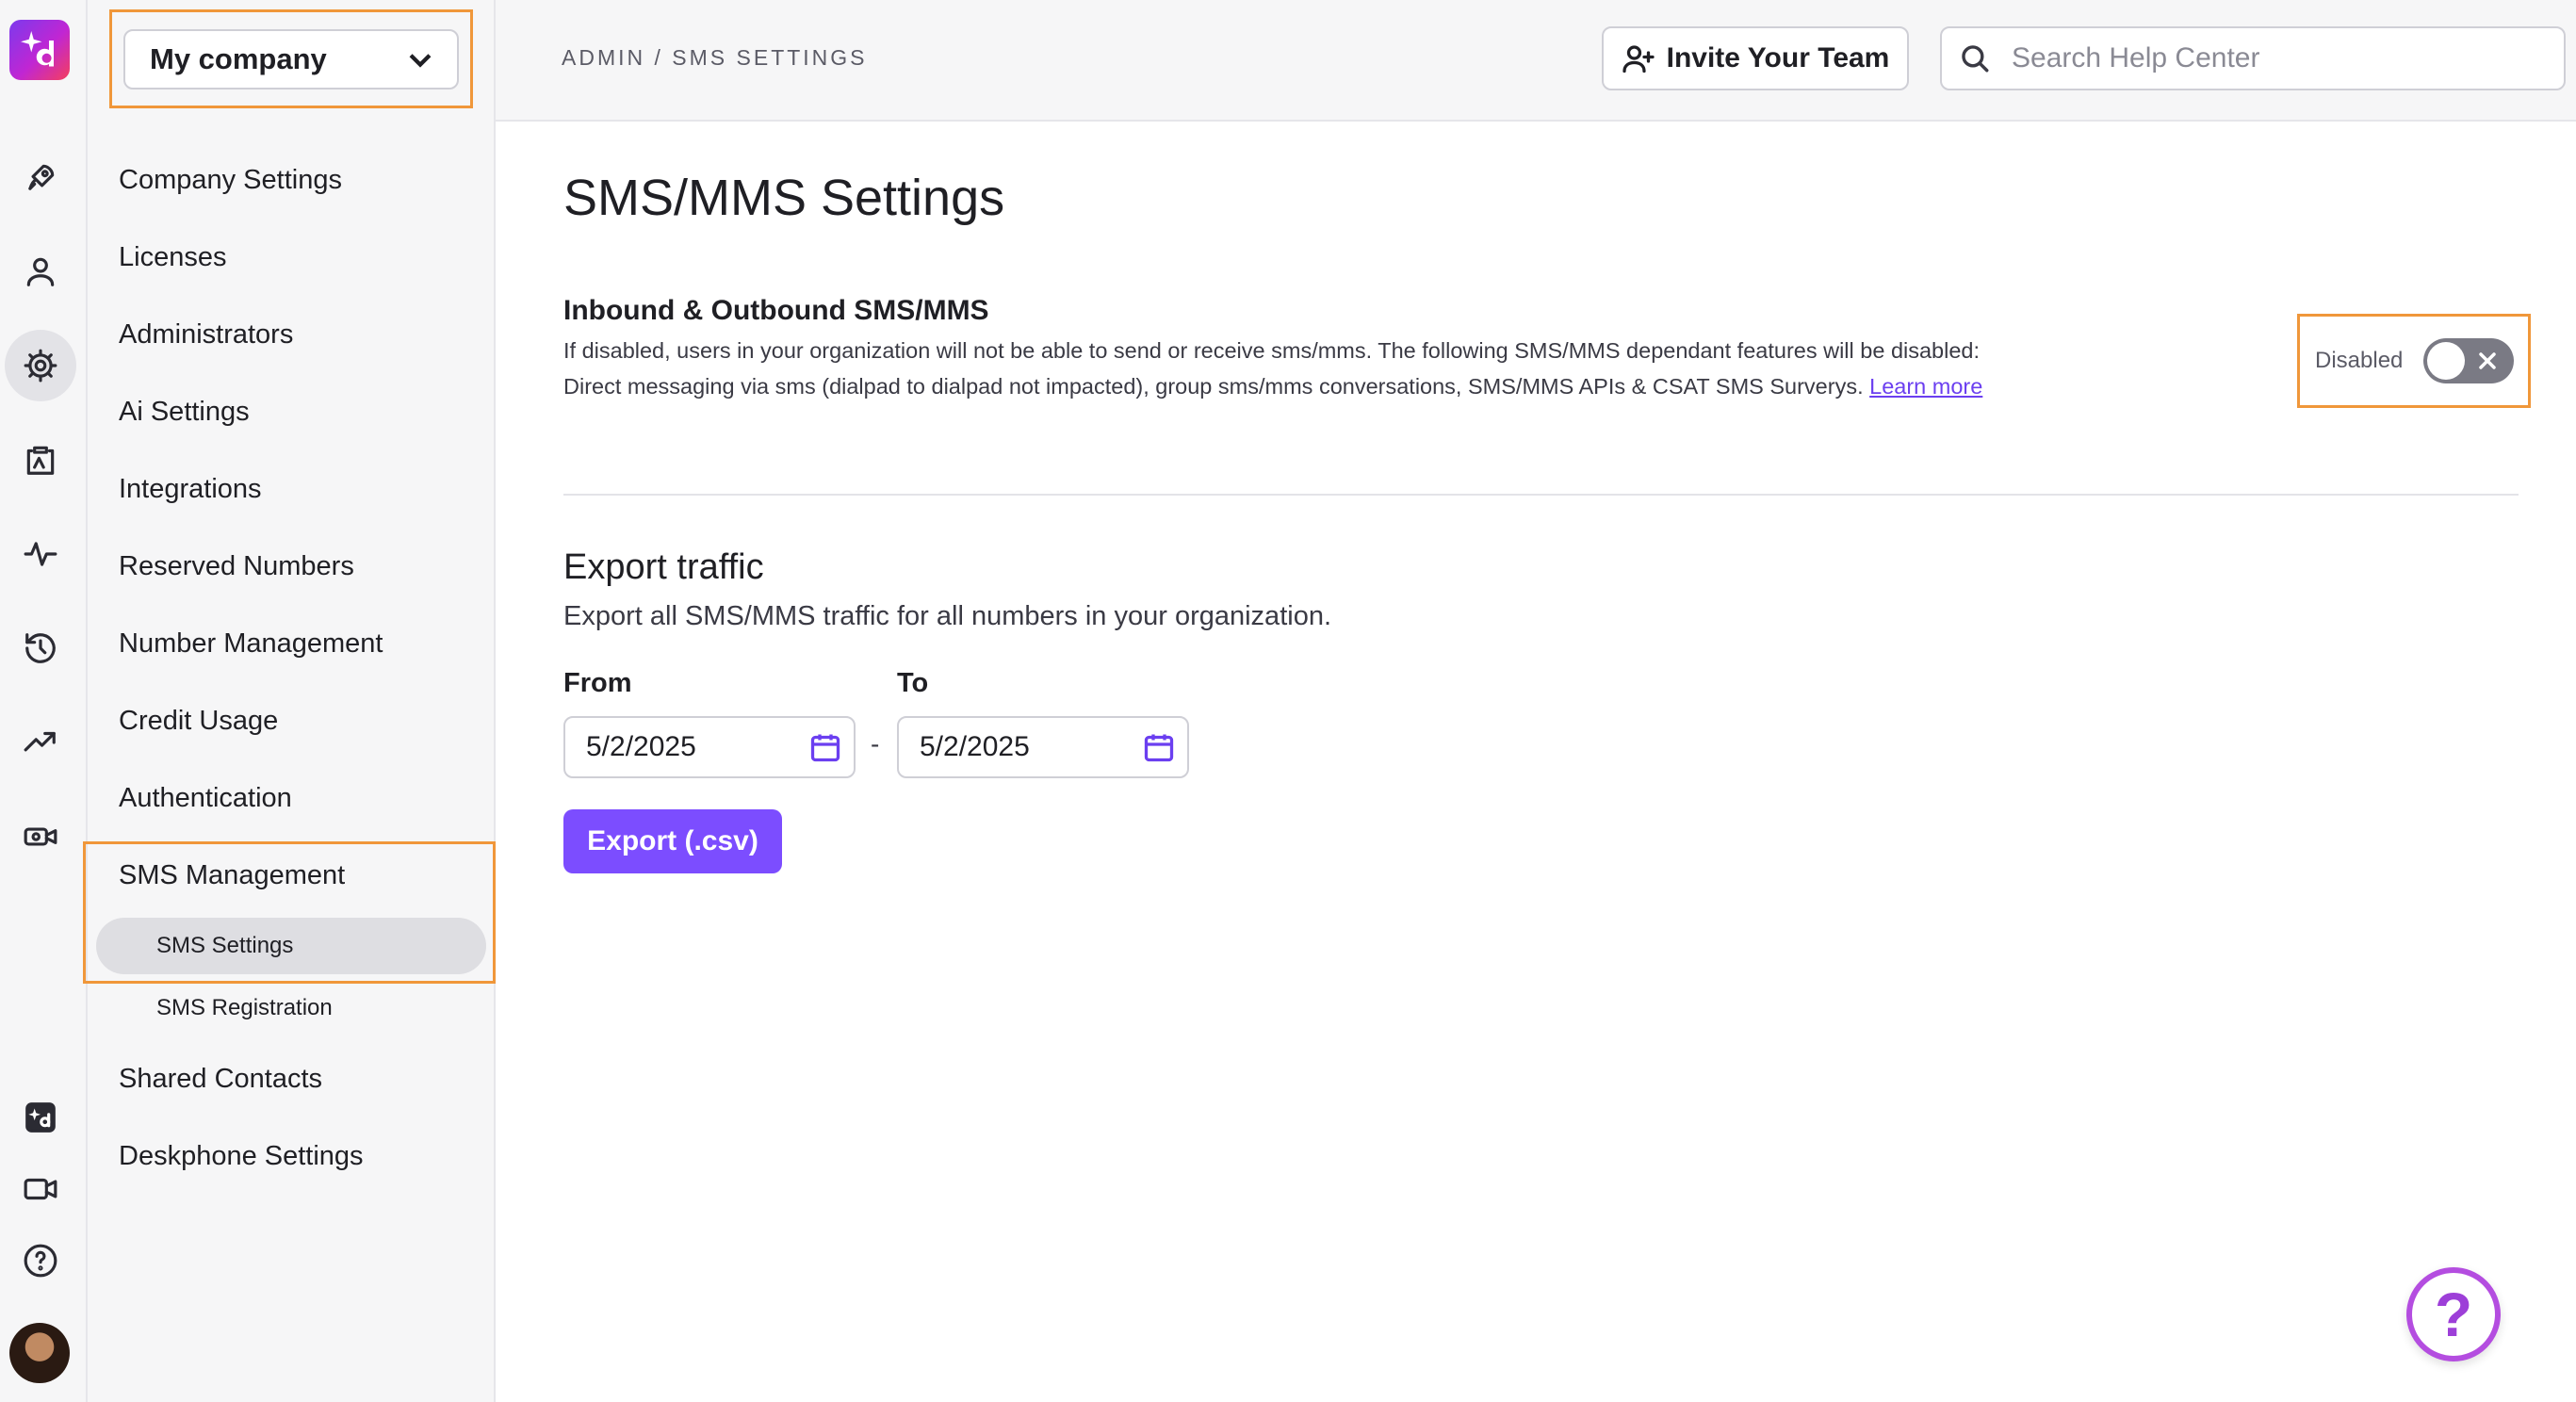 The height and width of the screenshot is (1402, 2576). I want to click on company-selector: My company, so click(291, 60).